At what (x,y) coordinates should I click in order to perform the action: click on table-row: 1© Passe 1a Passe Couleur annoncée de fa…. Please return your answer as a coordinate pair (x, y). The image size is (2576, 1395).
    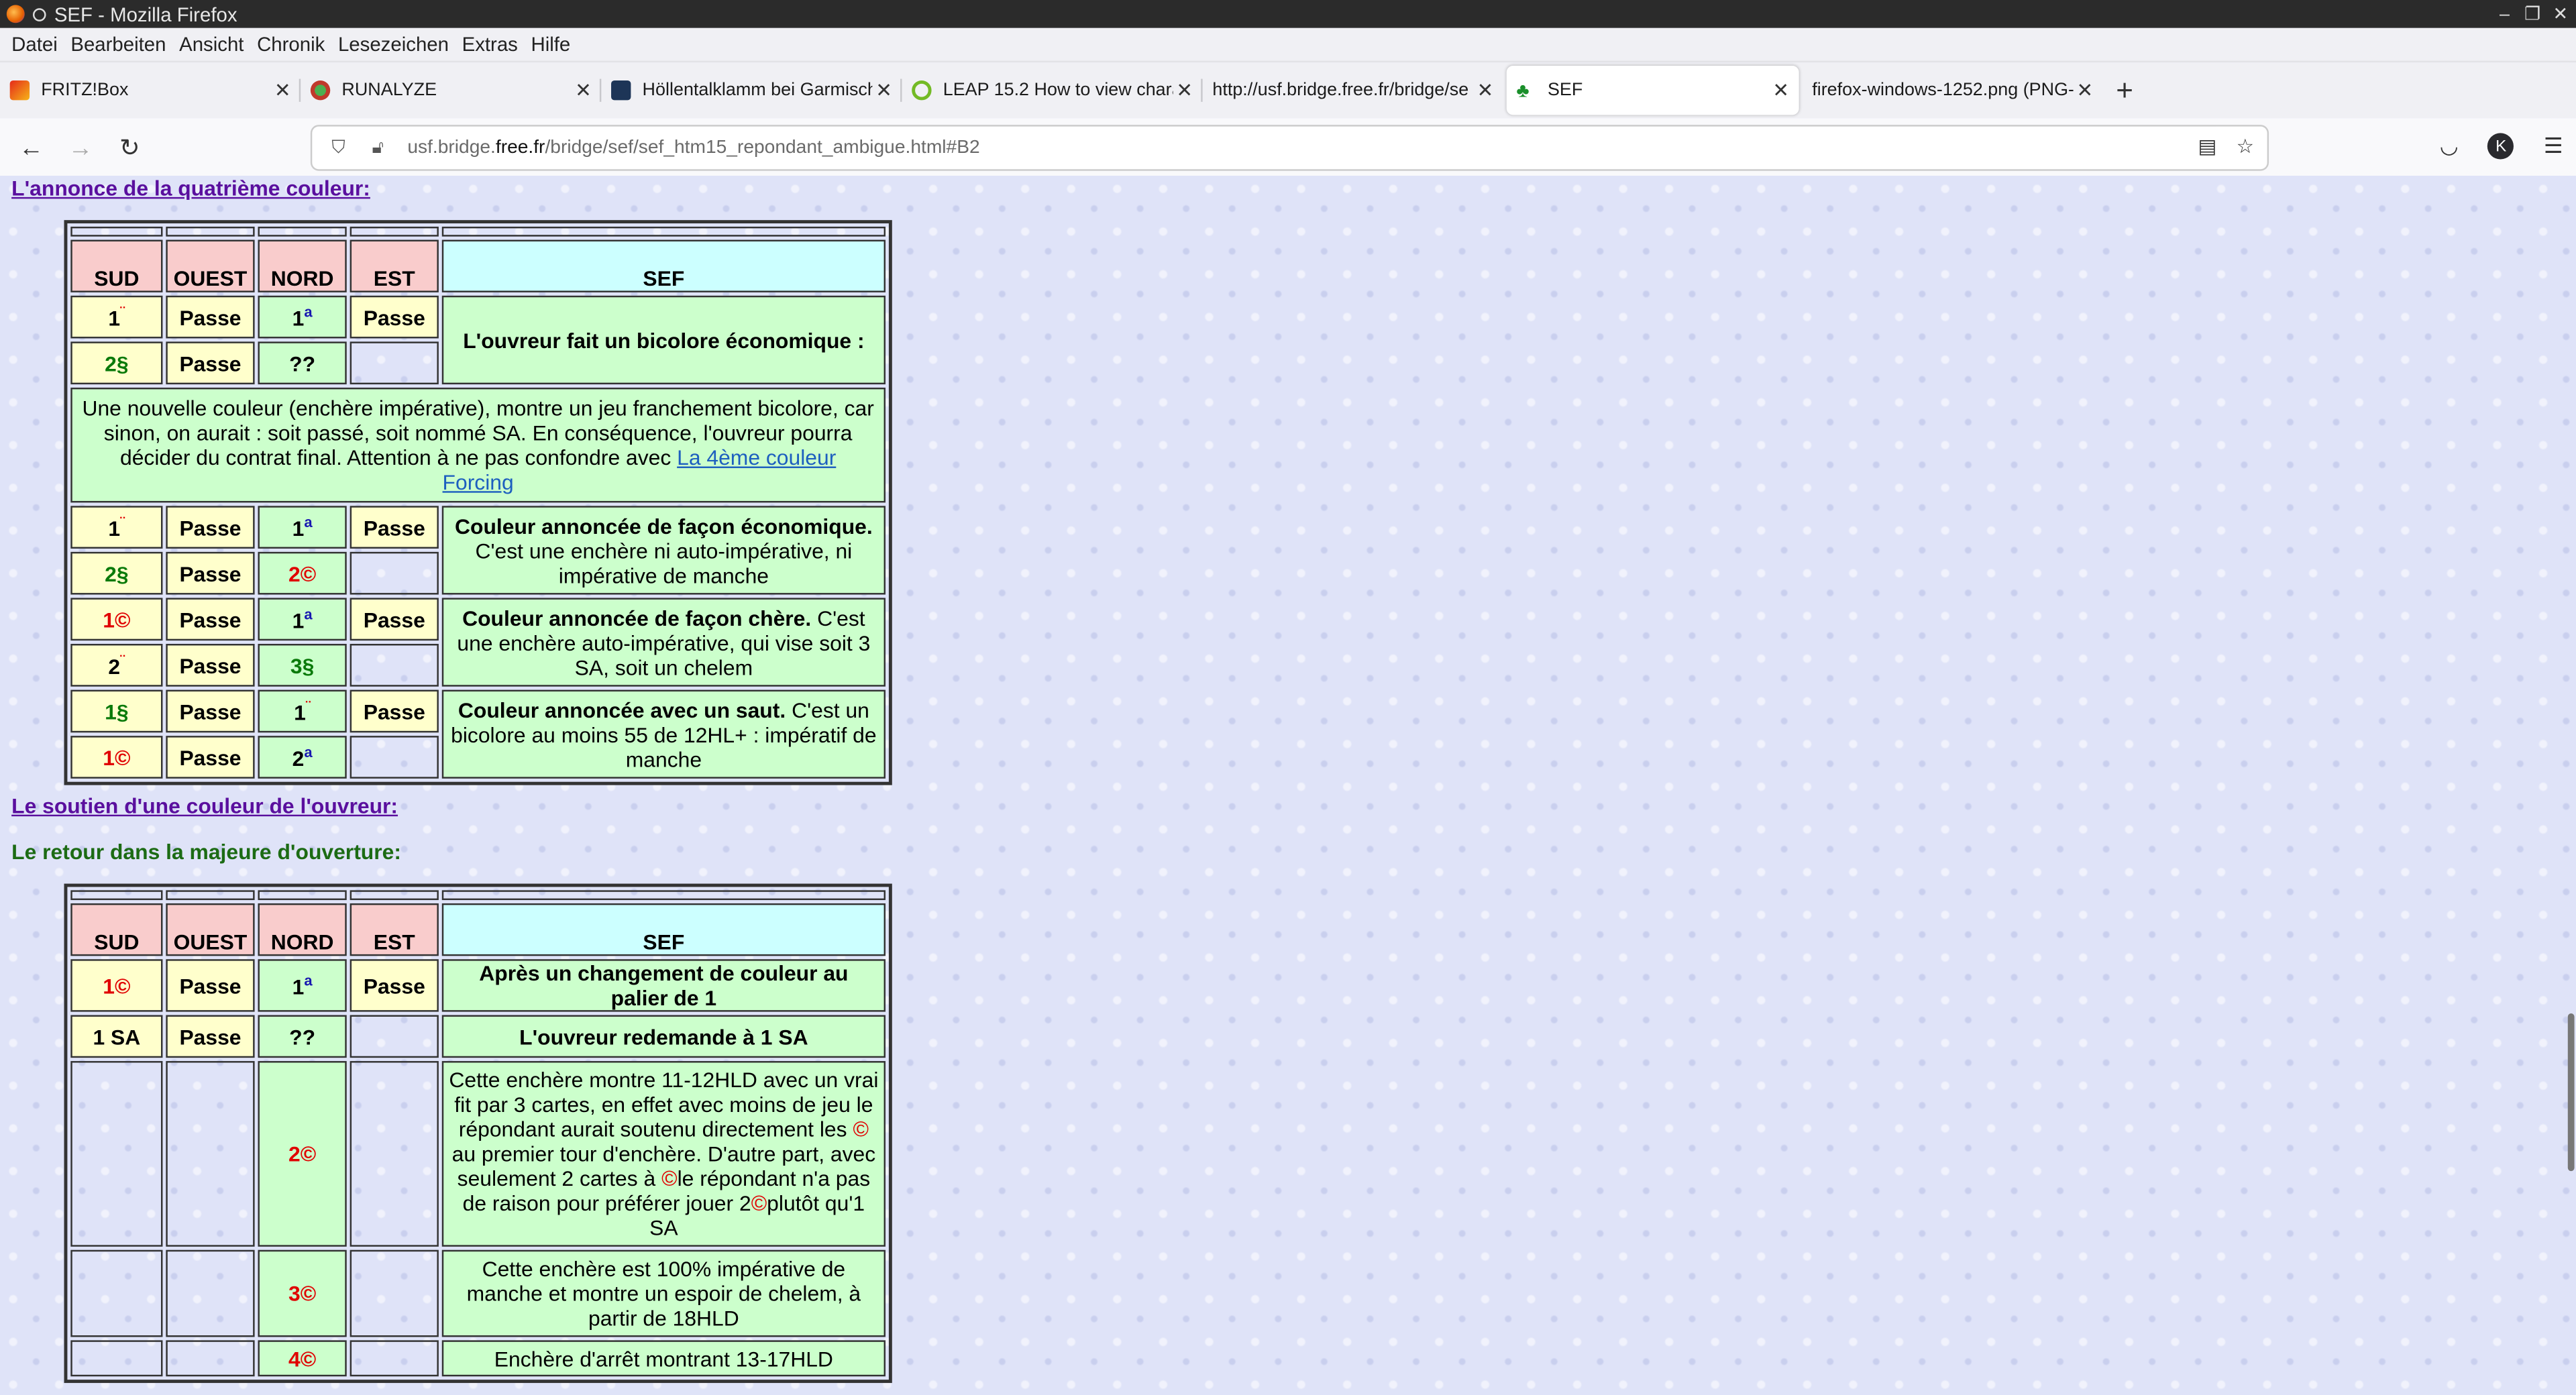
    Looking at the image, I should click on (478, 642).